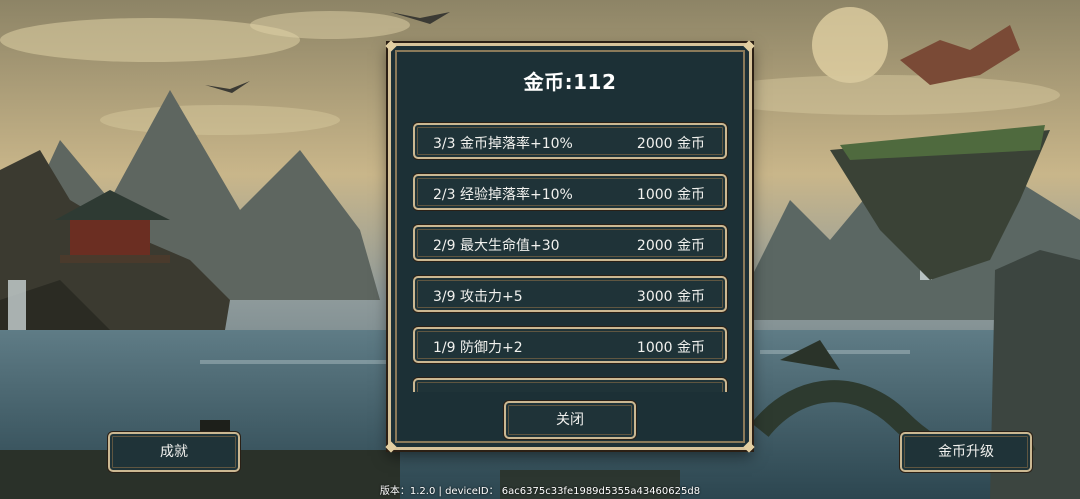 The width and height of the screenshot is (1080, 499). Describe the element at coordinates (601, 491) in the screenshot. I see `device-id: 6ac6375c33fe1989d5355a43460625d8` at that location.